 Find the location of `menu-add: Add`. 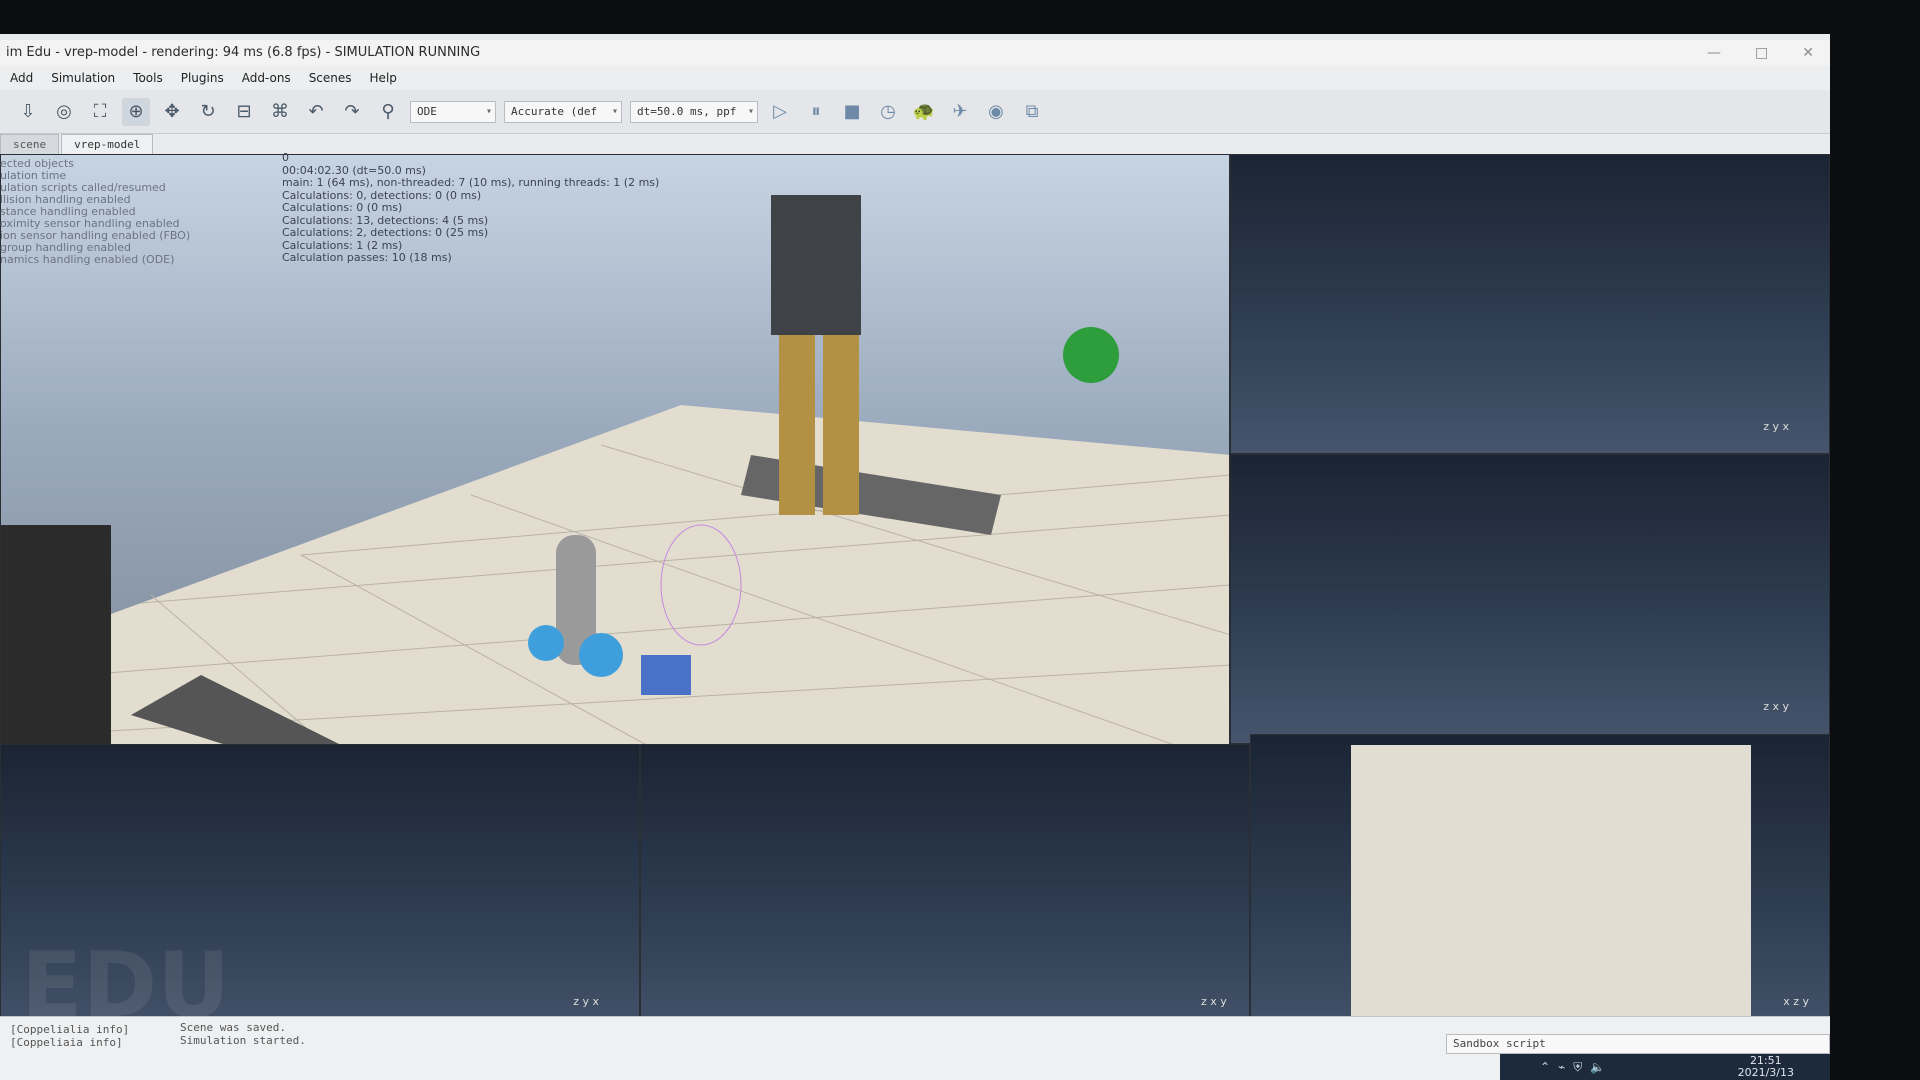

menu-add: Add is located at coordinates (21, 78).